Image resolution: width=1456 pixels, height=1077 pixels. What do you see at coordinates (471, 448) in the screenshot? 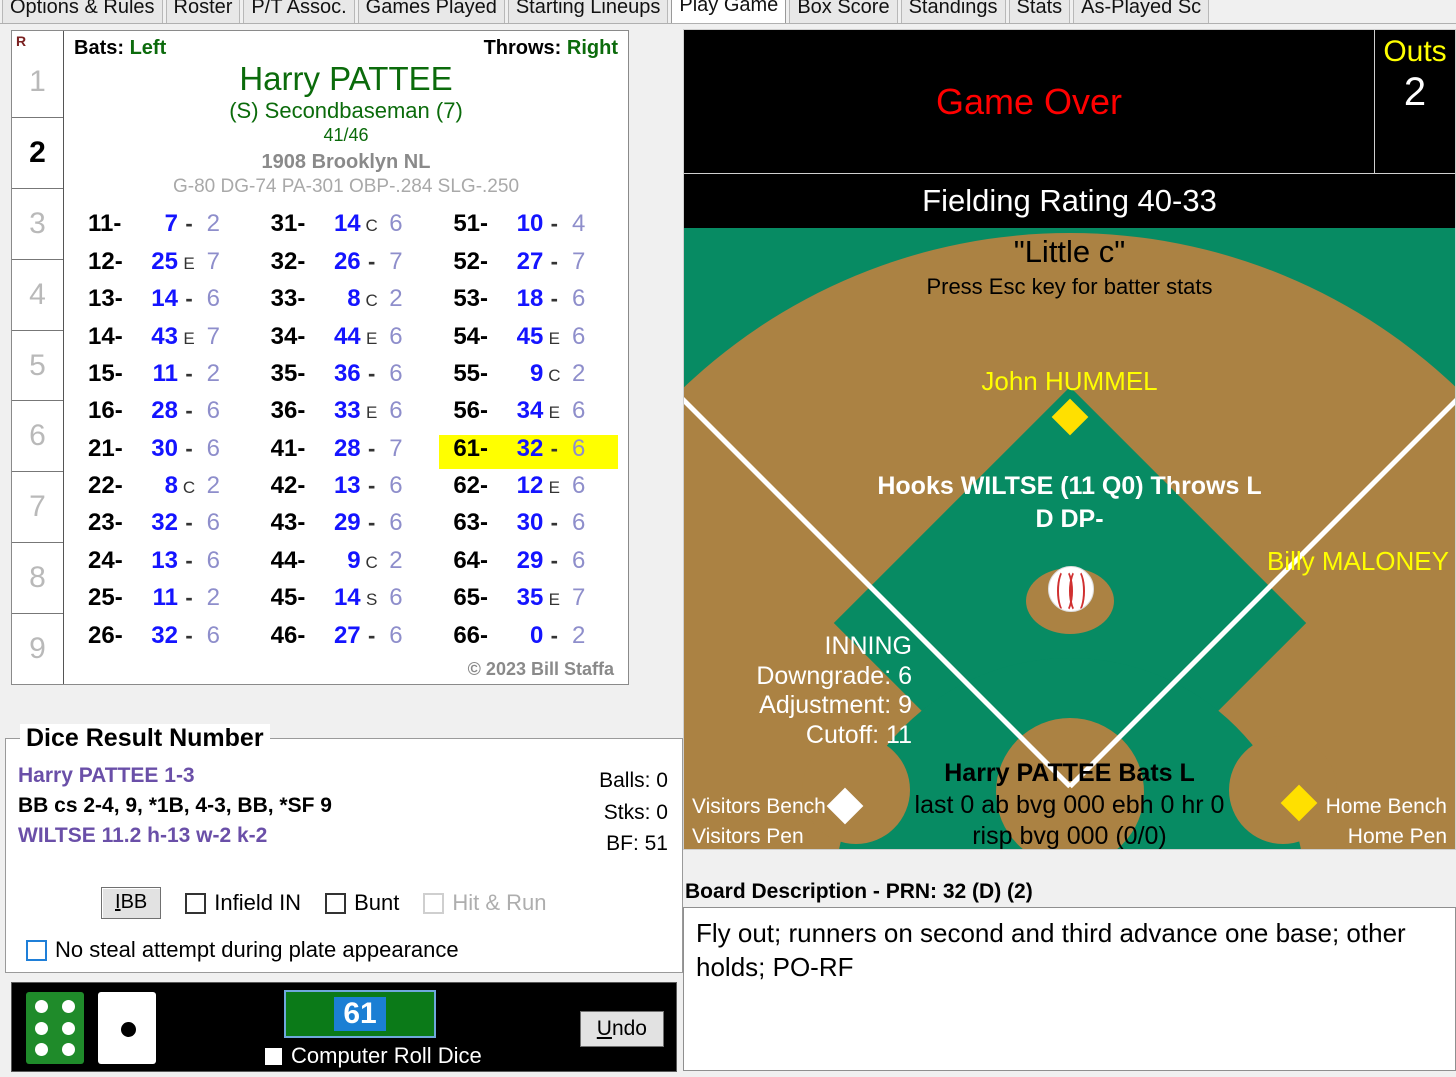
I see `dice-code: 61-` at bounding box center [471, 448].